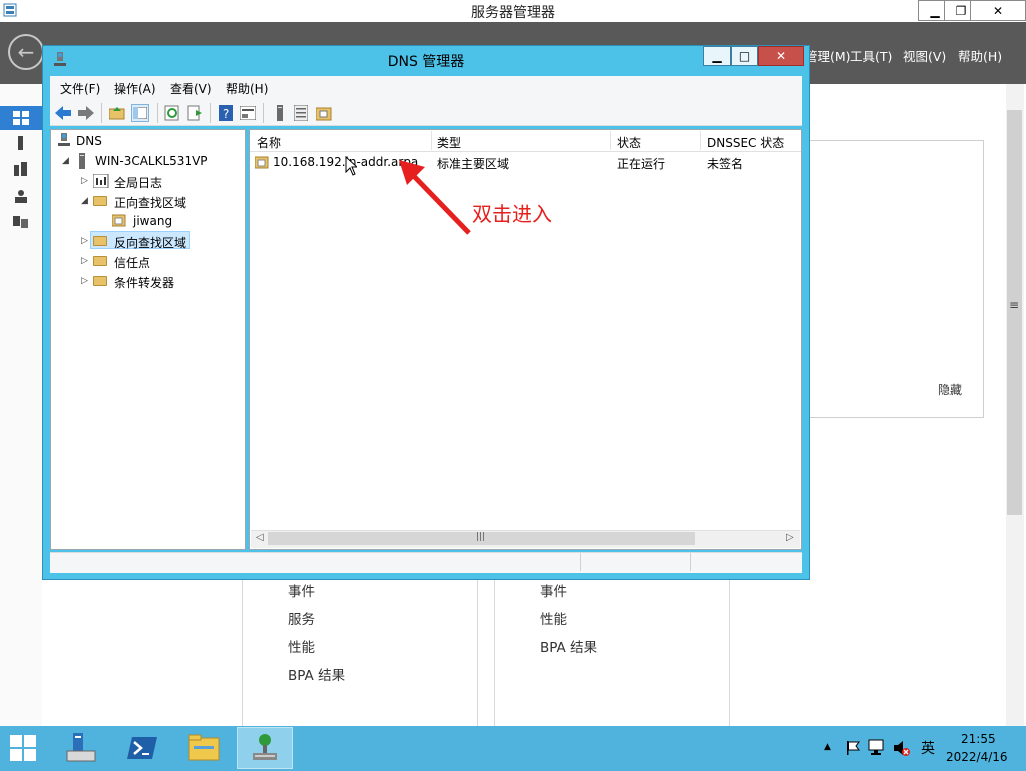  I want to click on menu-help: 帮助(H), so click(247, 88).